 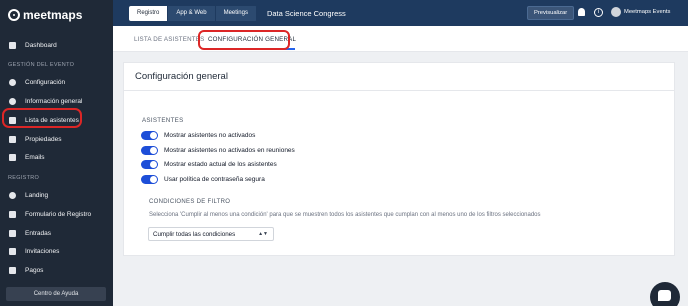 What do you see at coordinates (190, 202) in the screenshot?
I see `filter-section-title: CONDICIONES DE FILTRO` at bounding box center [190, 202].